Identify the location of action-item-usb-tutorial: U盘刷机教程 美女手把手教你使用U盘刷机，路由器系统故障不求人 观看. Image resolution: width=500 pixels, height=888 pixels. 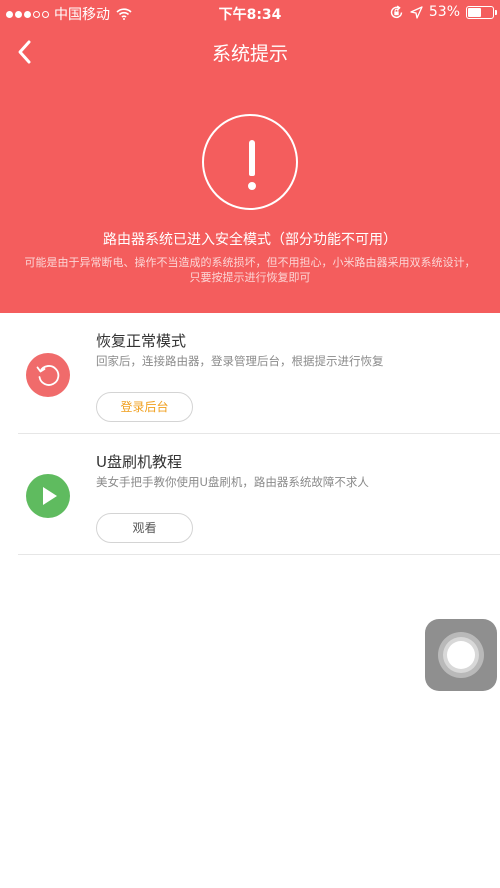
(250, 494).